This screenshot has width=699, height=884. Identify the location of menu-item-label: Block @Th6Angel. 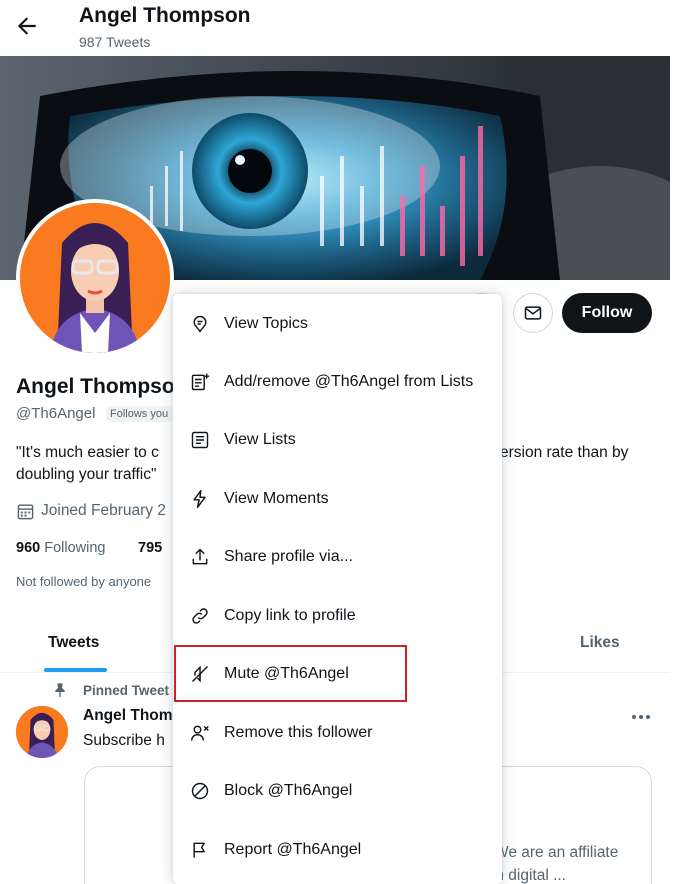
(288, 790).